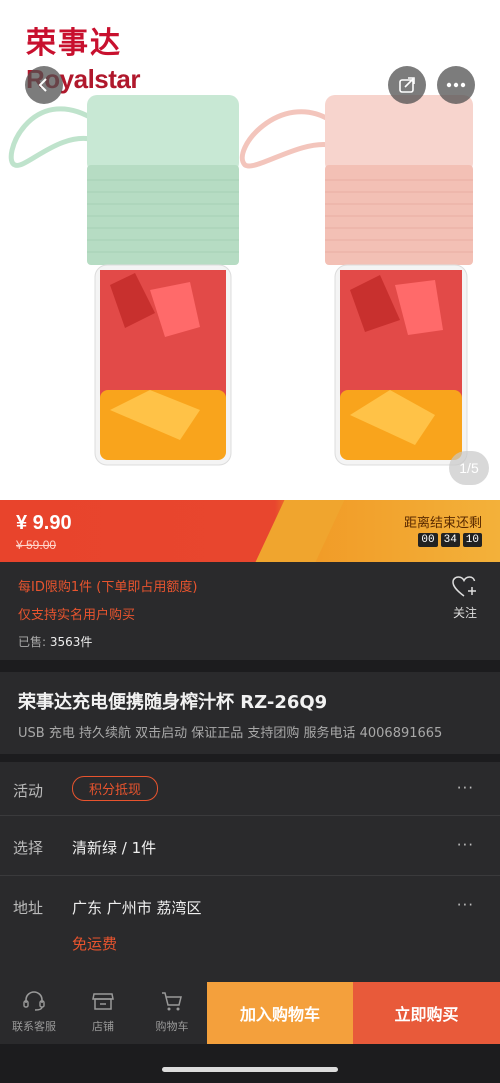 The width and height of the screenshot is (500, 1083). I want to click on more-options-button, so click(456, 85).